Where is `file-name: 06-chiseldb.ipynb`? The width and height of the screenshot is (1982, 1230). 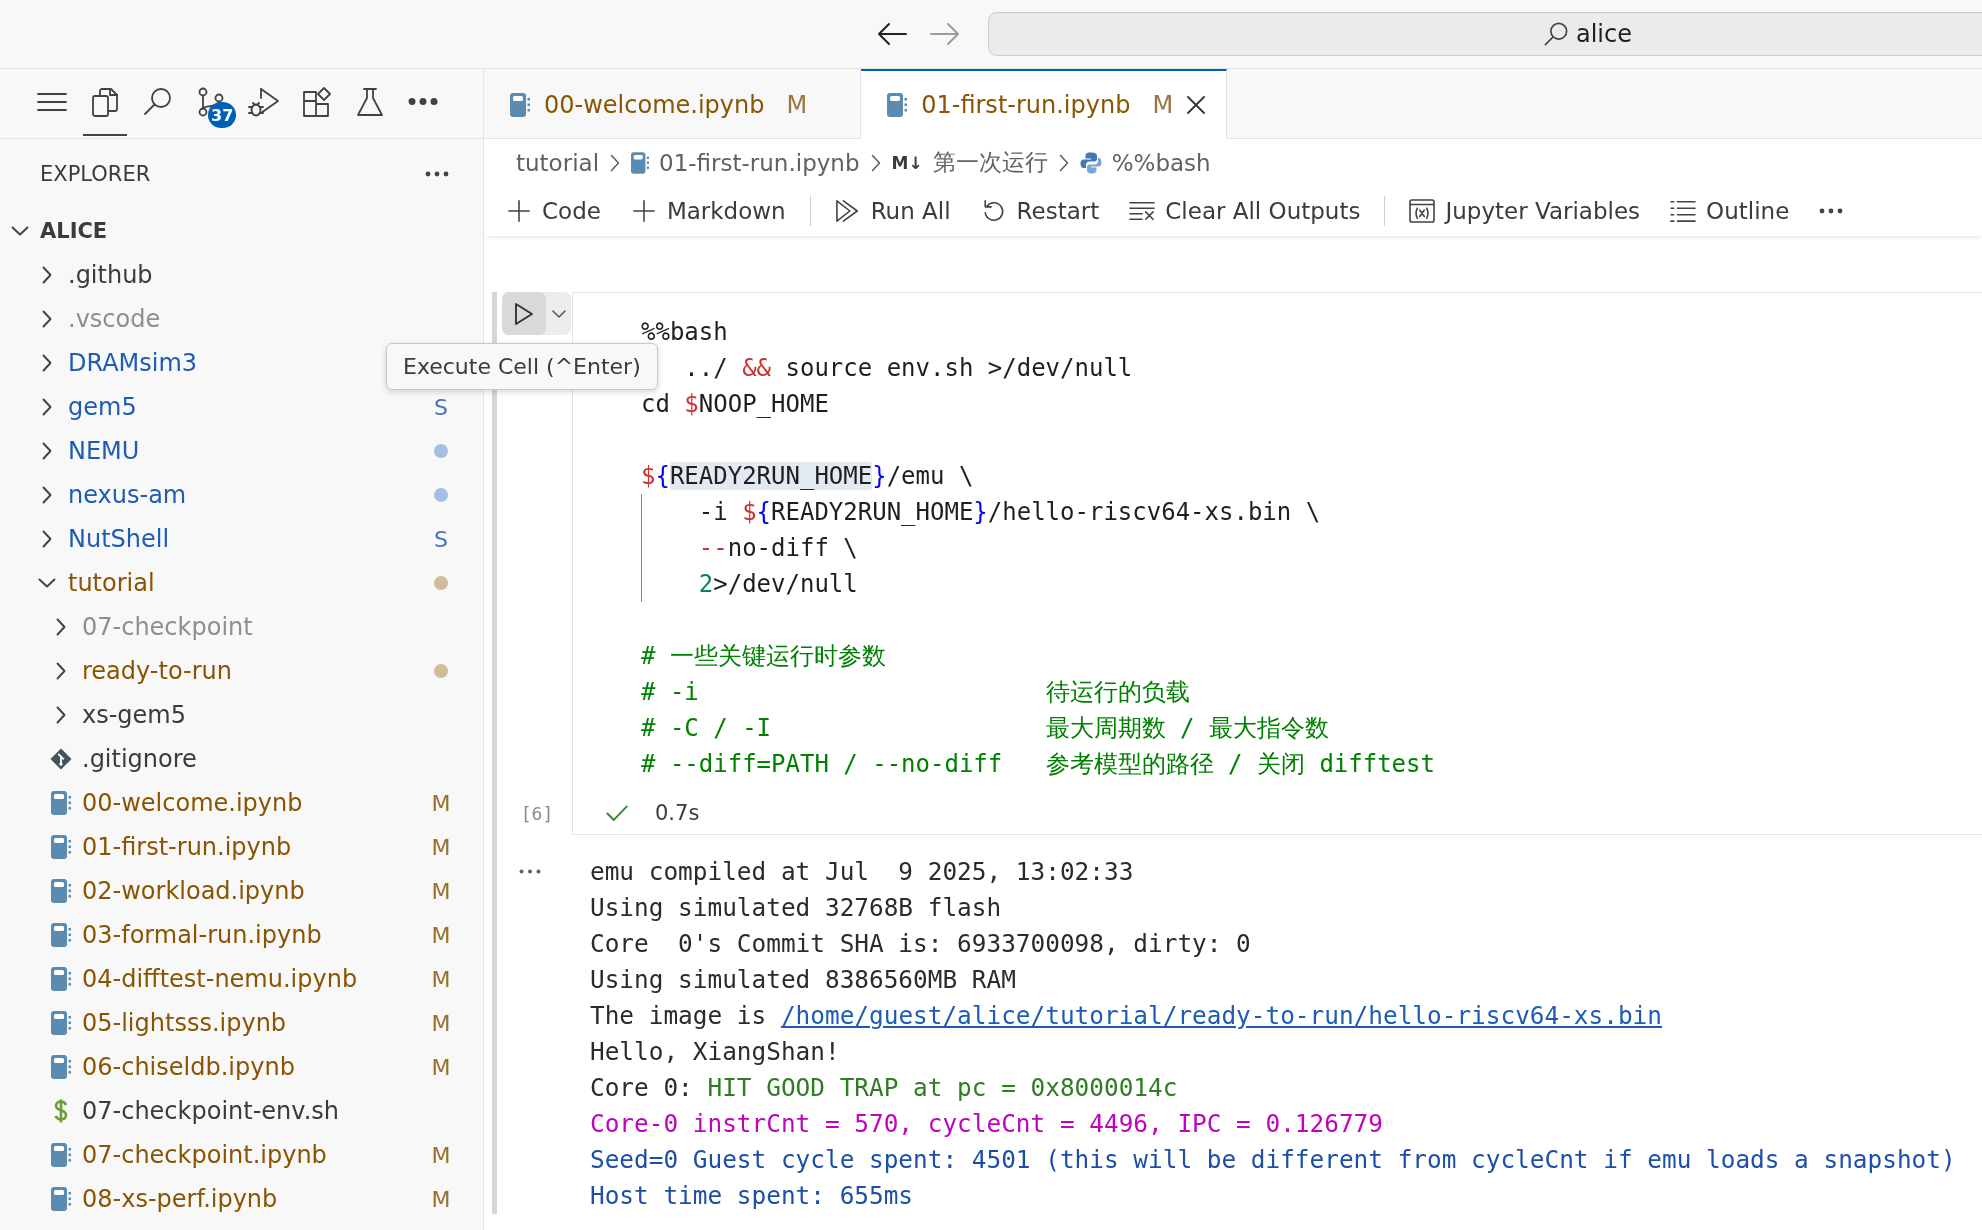 file-name: 06-chiseldb.ipynb is located at coordinates (188, 1067).